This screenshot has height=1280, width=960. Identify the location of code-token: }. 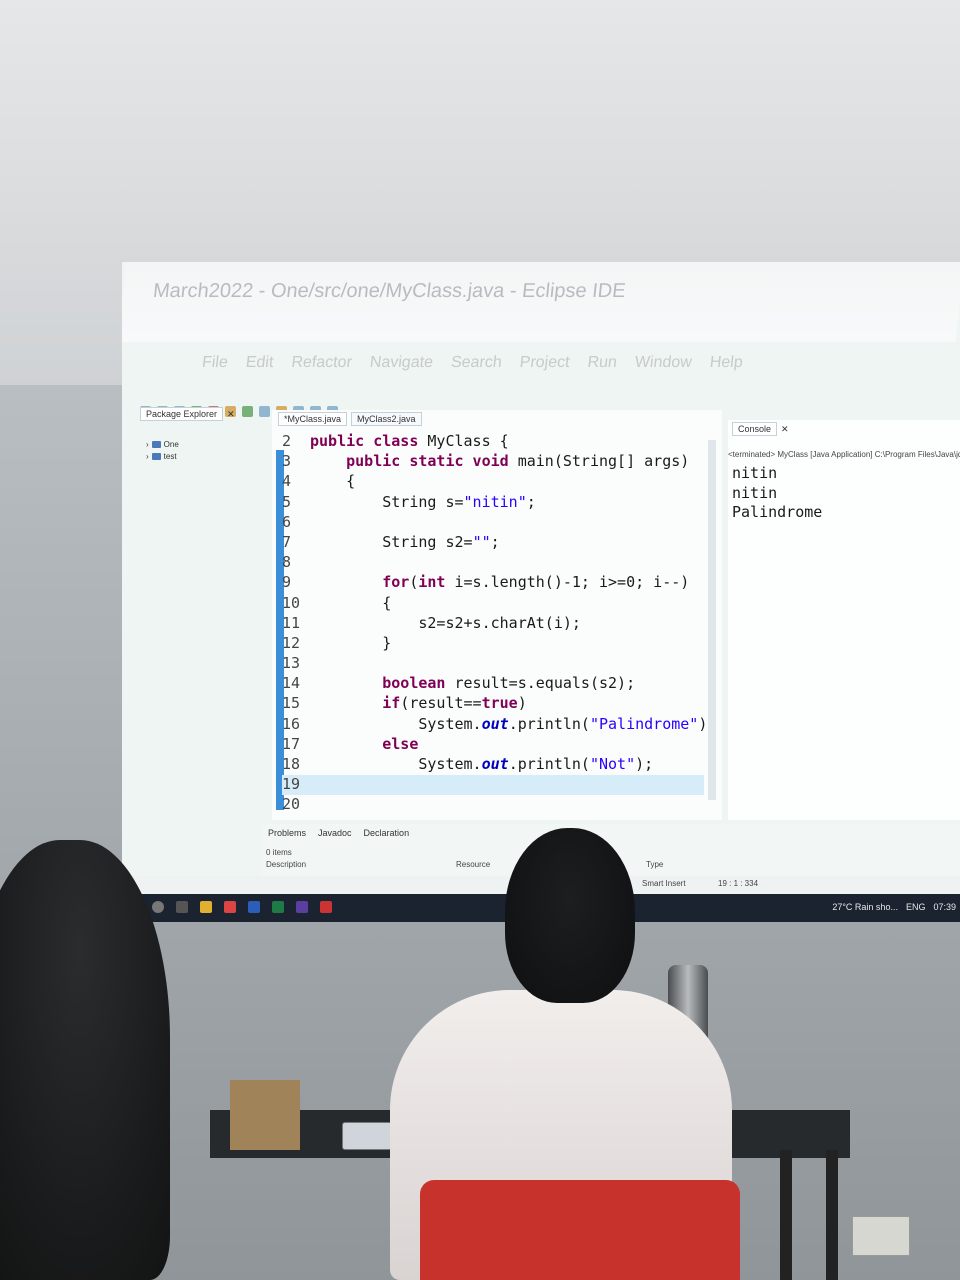
(351, 642).